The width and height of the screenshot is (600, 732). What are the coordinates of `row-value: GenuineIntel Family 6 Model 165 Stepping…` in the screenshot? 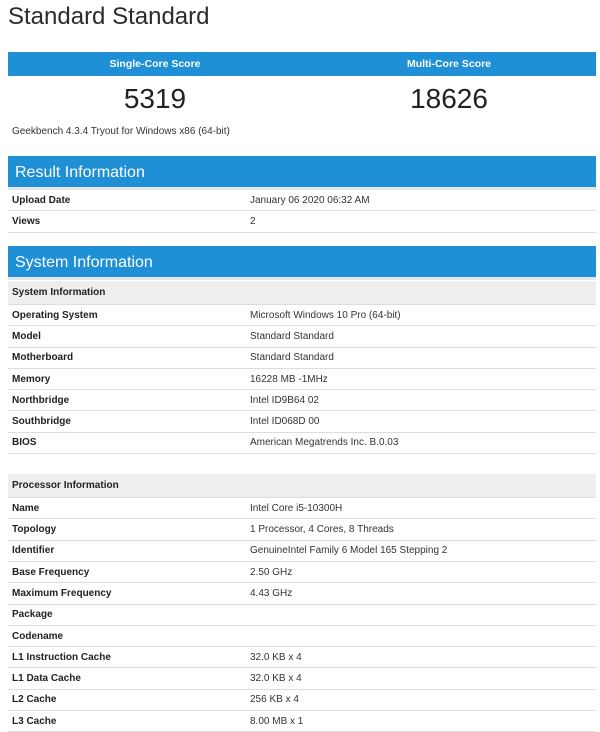 It's located at (349, 551).